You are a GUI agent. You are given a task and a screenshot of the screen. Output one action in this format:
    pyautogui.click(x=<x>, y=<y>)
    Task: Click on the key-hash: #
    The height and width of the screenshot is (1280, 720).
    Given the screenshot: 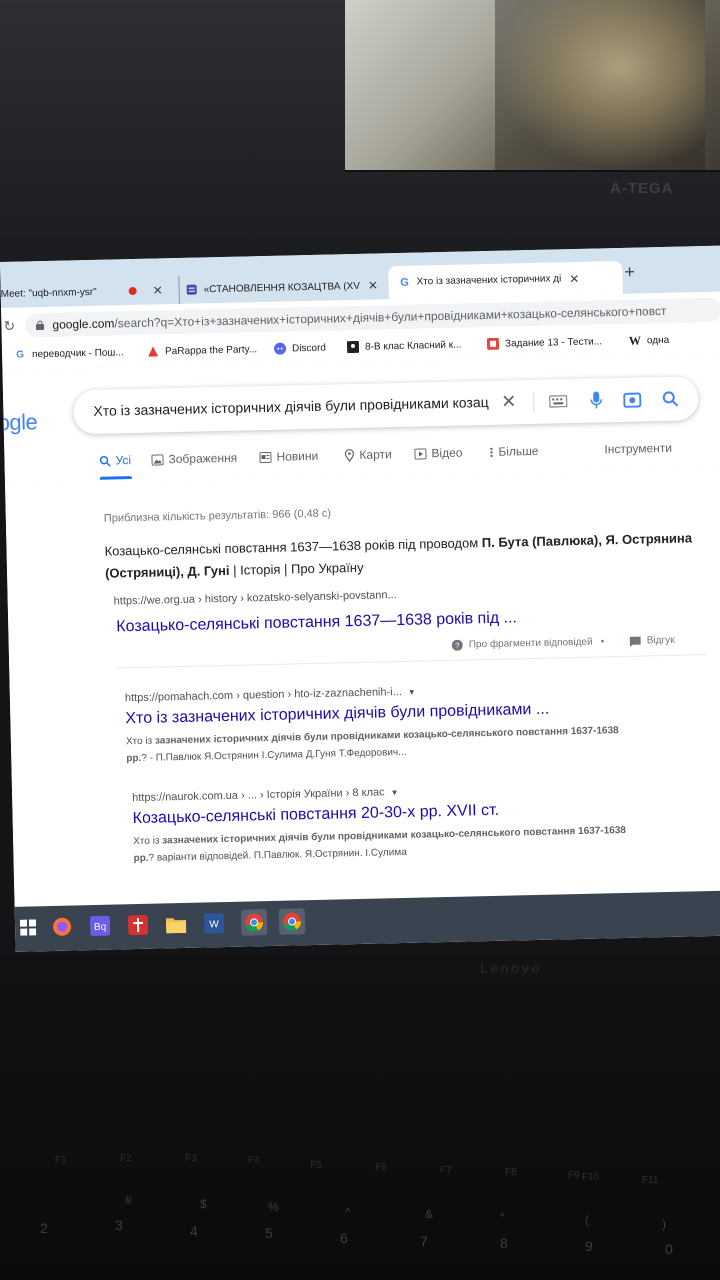 What is the action you would take?
    pyautogui.click(x=128, y=1200)
    